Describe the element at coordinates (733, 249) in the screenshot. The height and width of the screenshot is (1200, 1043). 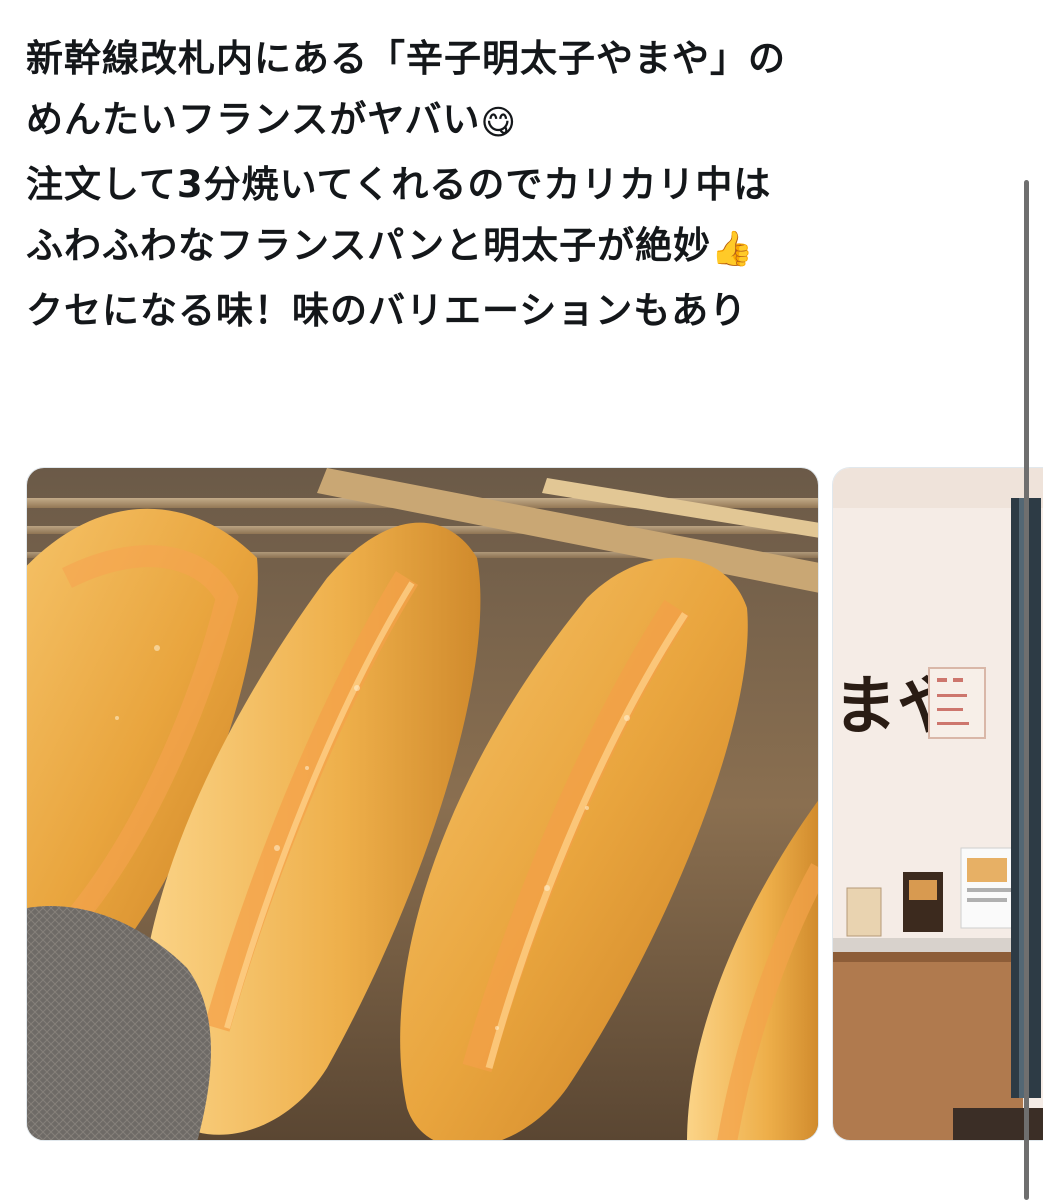
I see `thumbs-up-emoji-icon: 👍` at that location.